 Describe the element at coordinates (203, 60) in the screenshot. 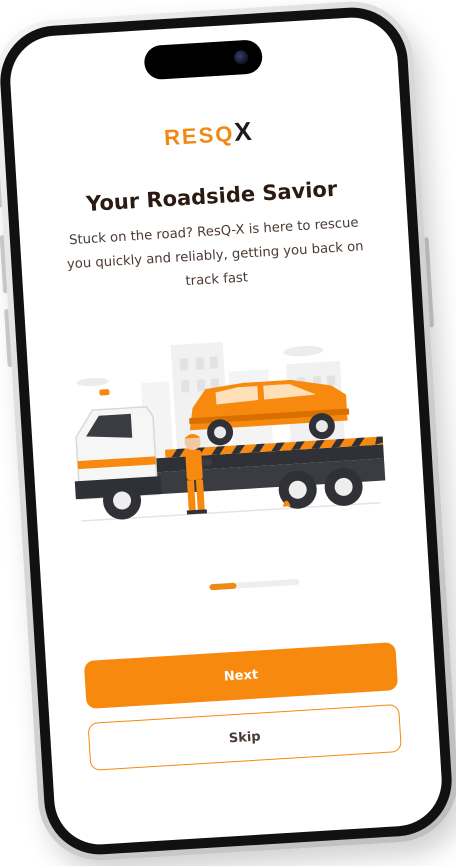

I see `dynamic-island` at that location.